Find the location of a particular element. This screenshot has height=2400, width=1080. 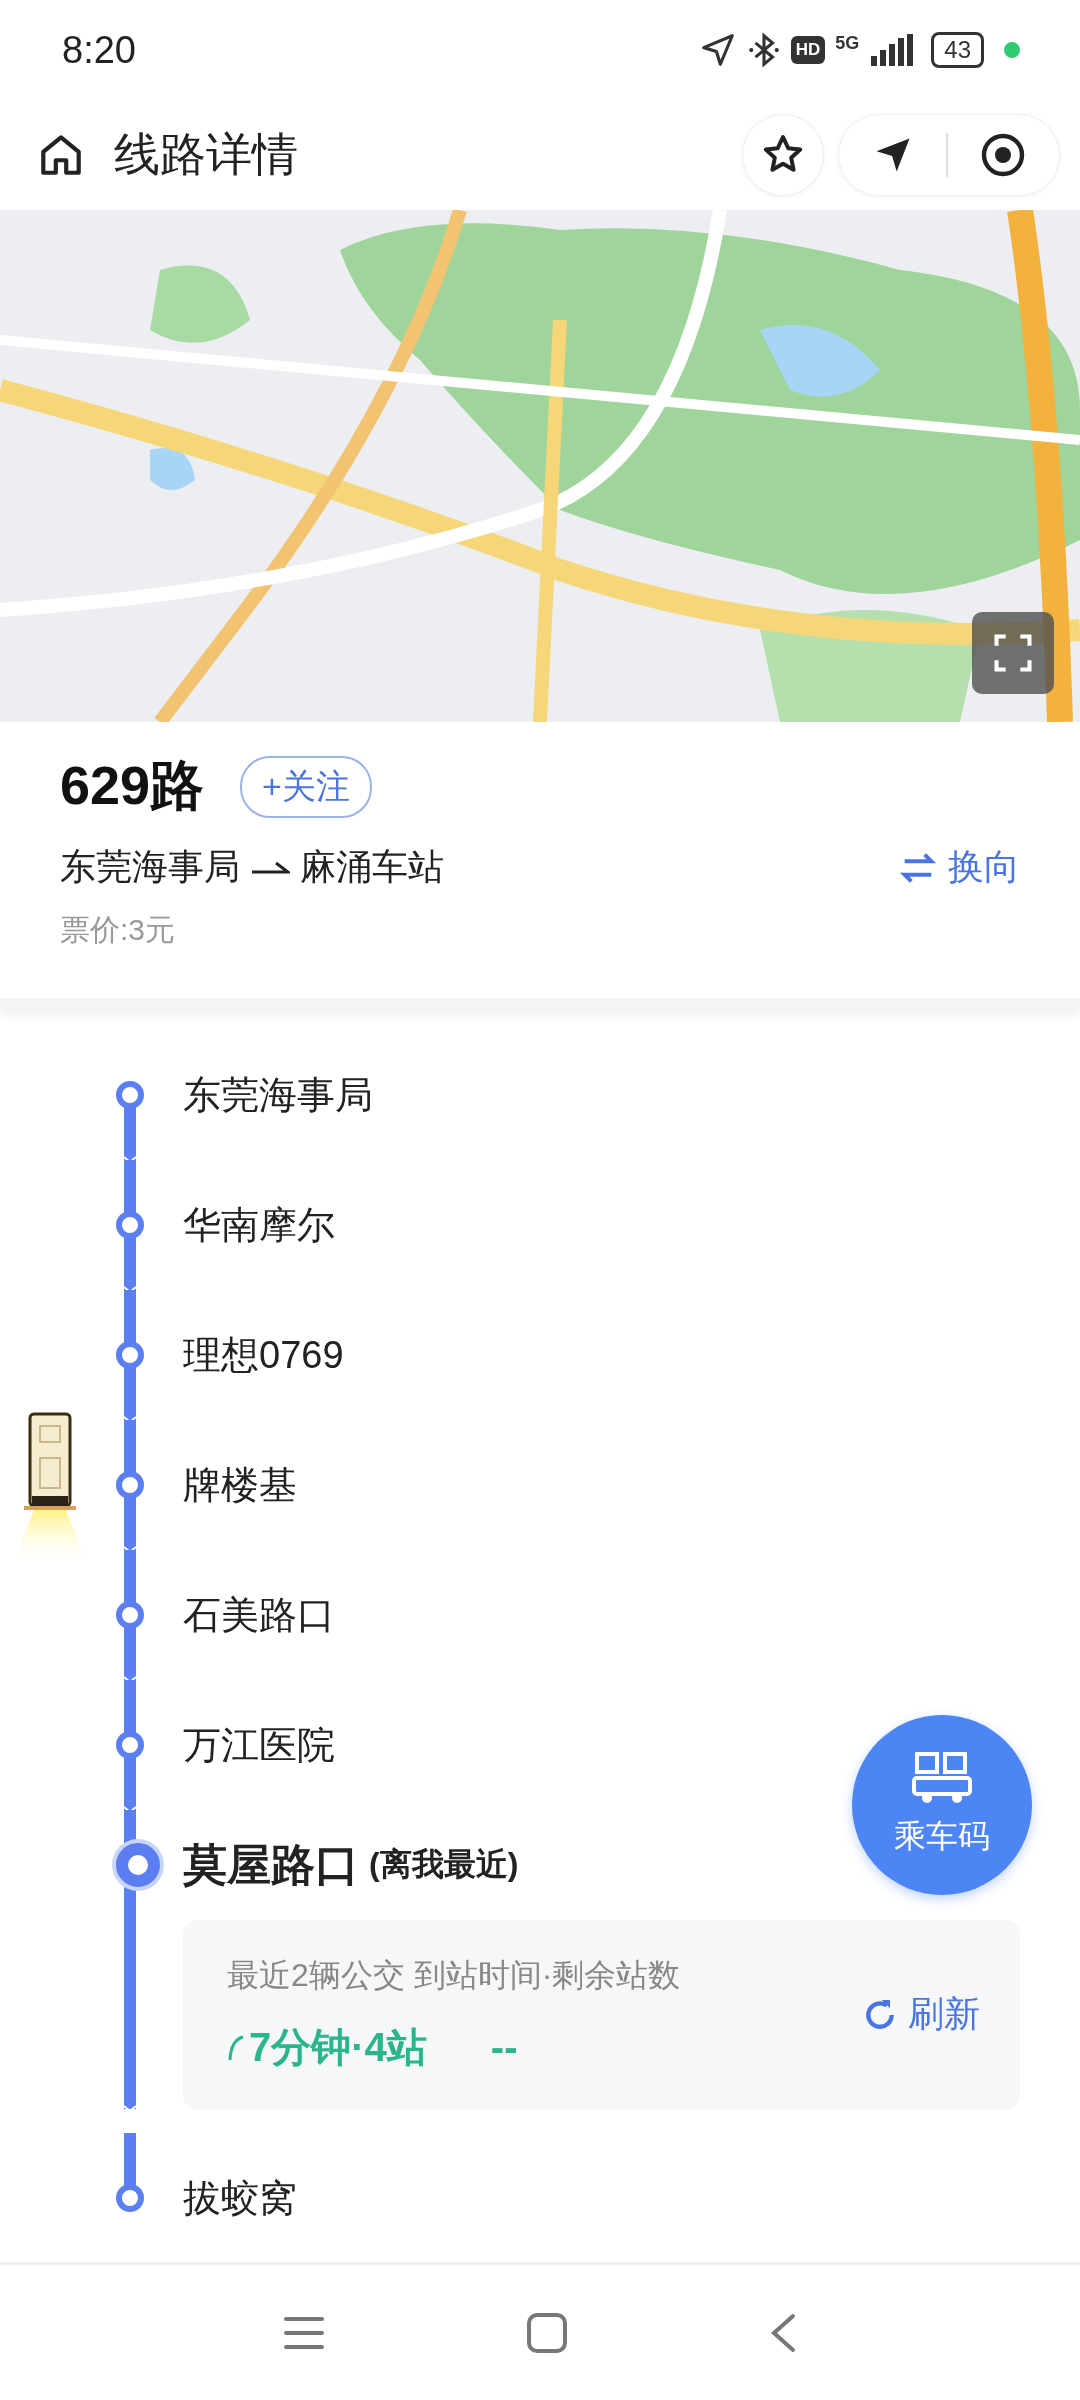

reverse-button: 换向 is located at coordinates (959, 867).